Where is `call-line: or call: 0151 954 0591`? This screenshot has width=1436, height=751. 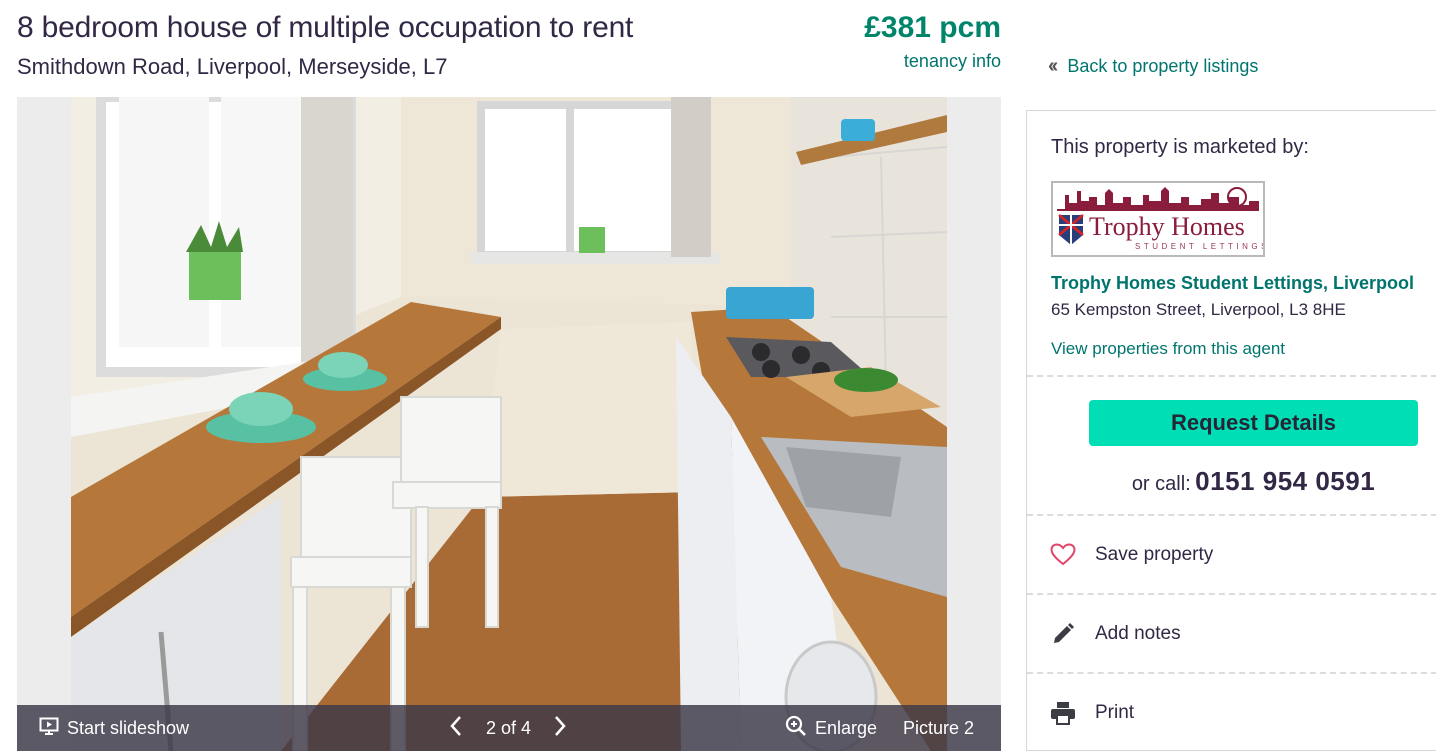 call-line: or call: 0151 954 0591 is located at coordinates (1253, 481).